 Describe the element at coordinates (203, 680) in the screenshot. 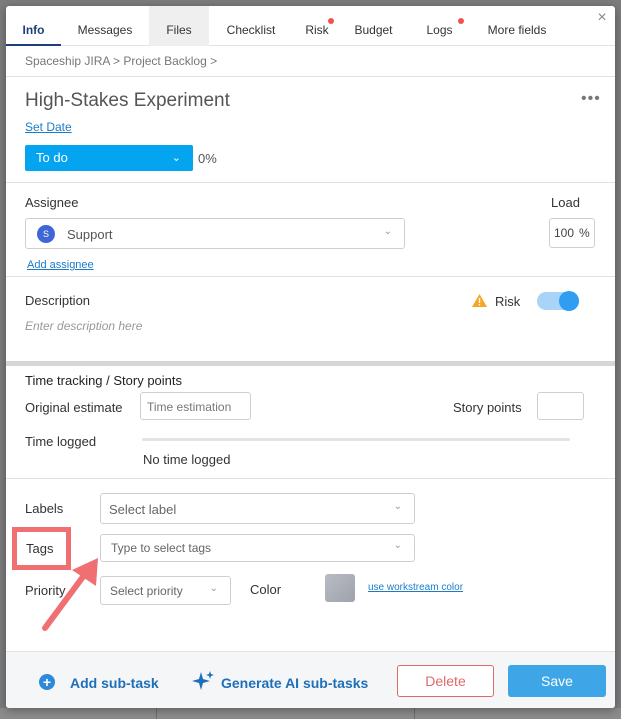

I see `sparkle-icon` at that location.